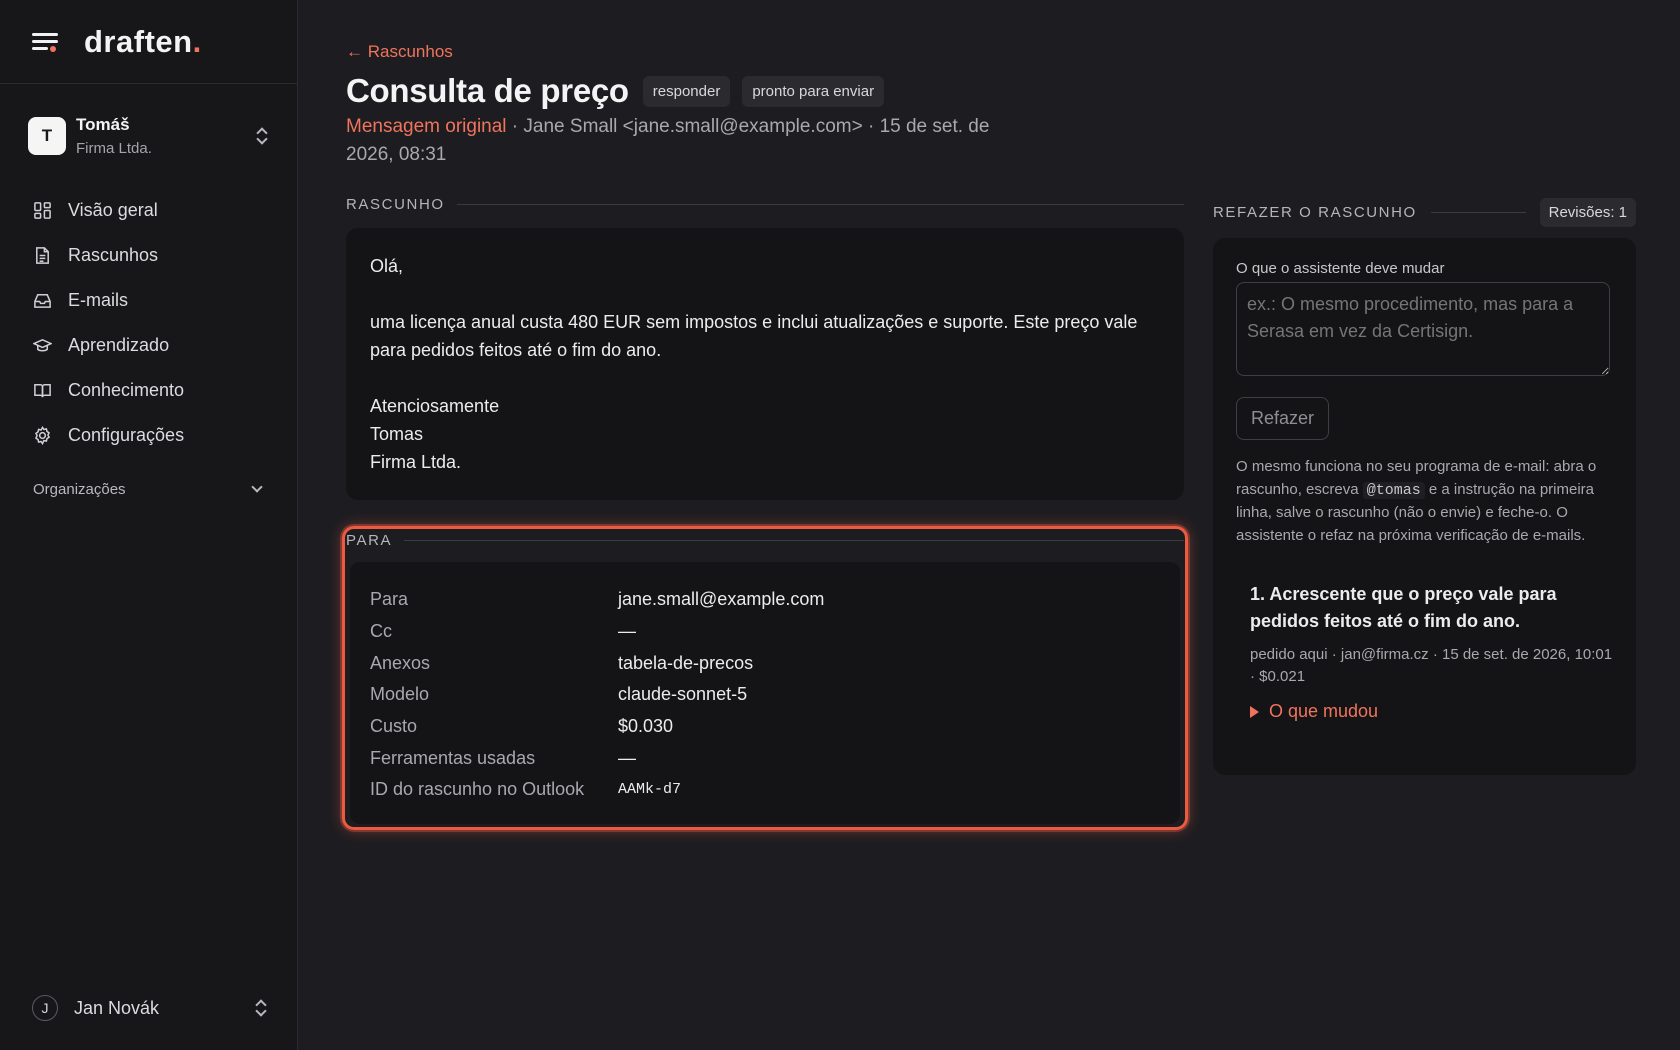  Describe the element at coordinates (1423, 329) in the screenshot. I see `instruction-input` at that location.